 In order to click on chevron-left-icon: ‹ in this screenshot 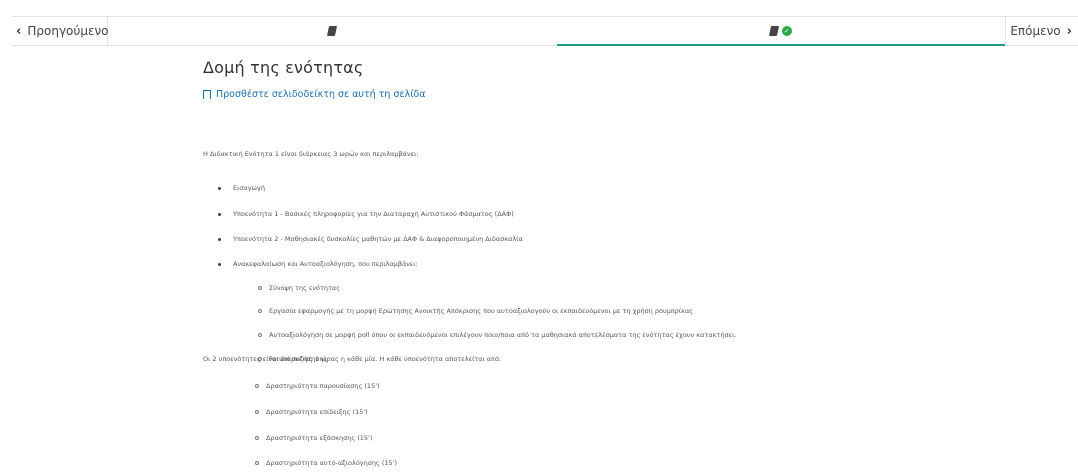, I will do `click(19, 31)`.